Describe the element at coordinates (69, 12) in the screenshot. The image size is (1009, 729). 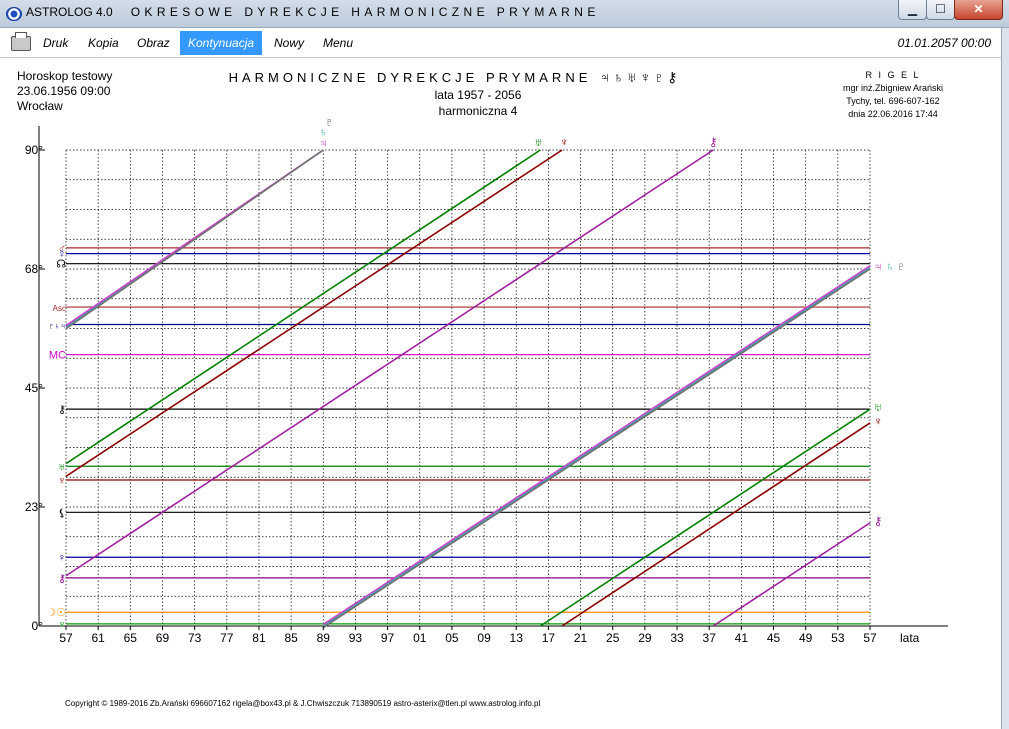
I see `app-name: ASTROLOG 4.0` at that location.